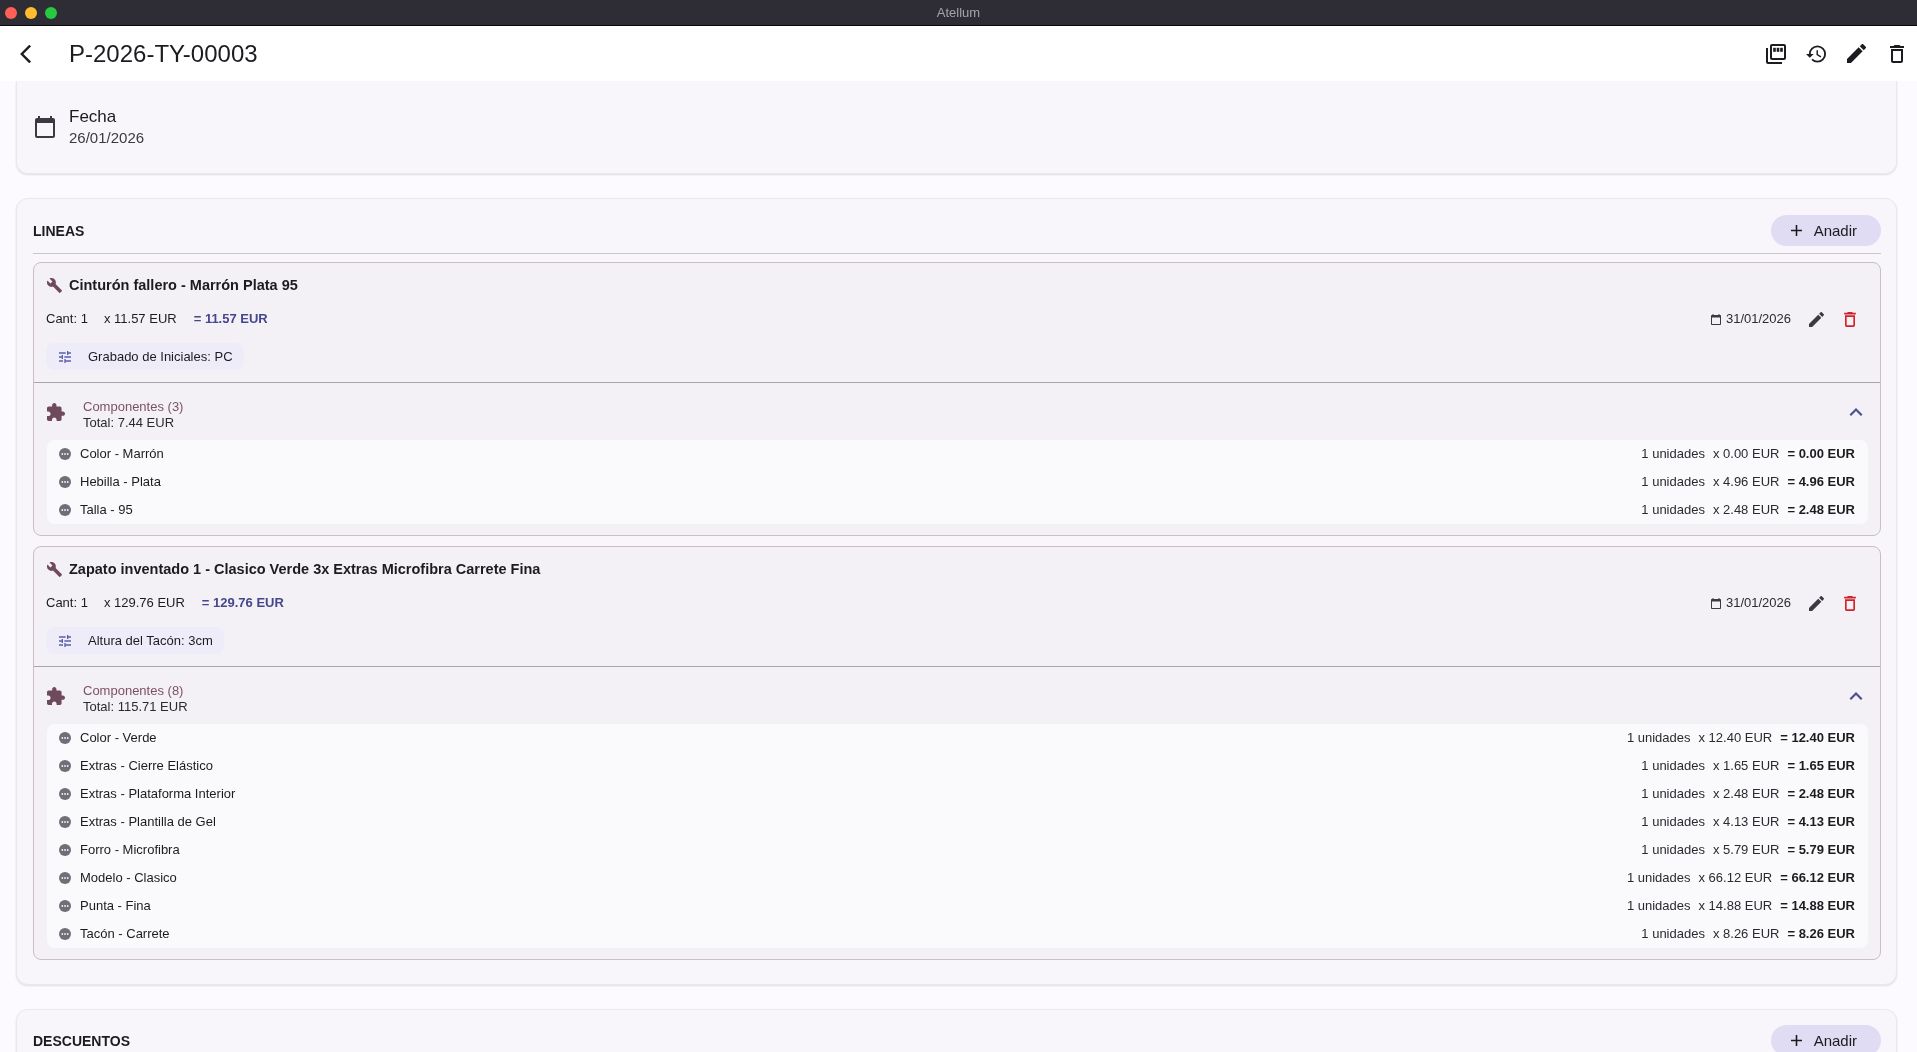  What do you see at coordinates (1735, 906) in the screenshot?
I see `component-unit-price: x 14.88 EUR` at bounding box center [1735, 906].